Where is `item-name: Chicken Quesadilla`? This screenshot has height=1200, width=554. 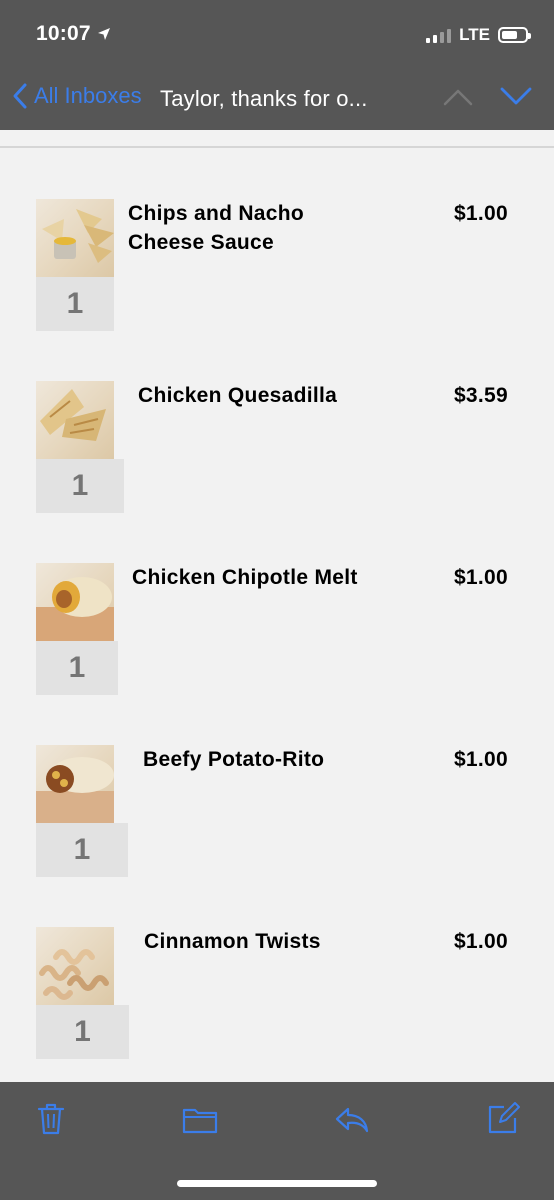 item-name: Chicken Quesadilla is located at coordinates (238, 395).